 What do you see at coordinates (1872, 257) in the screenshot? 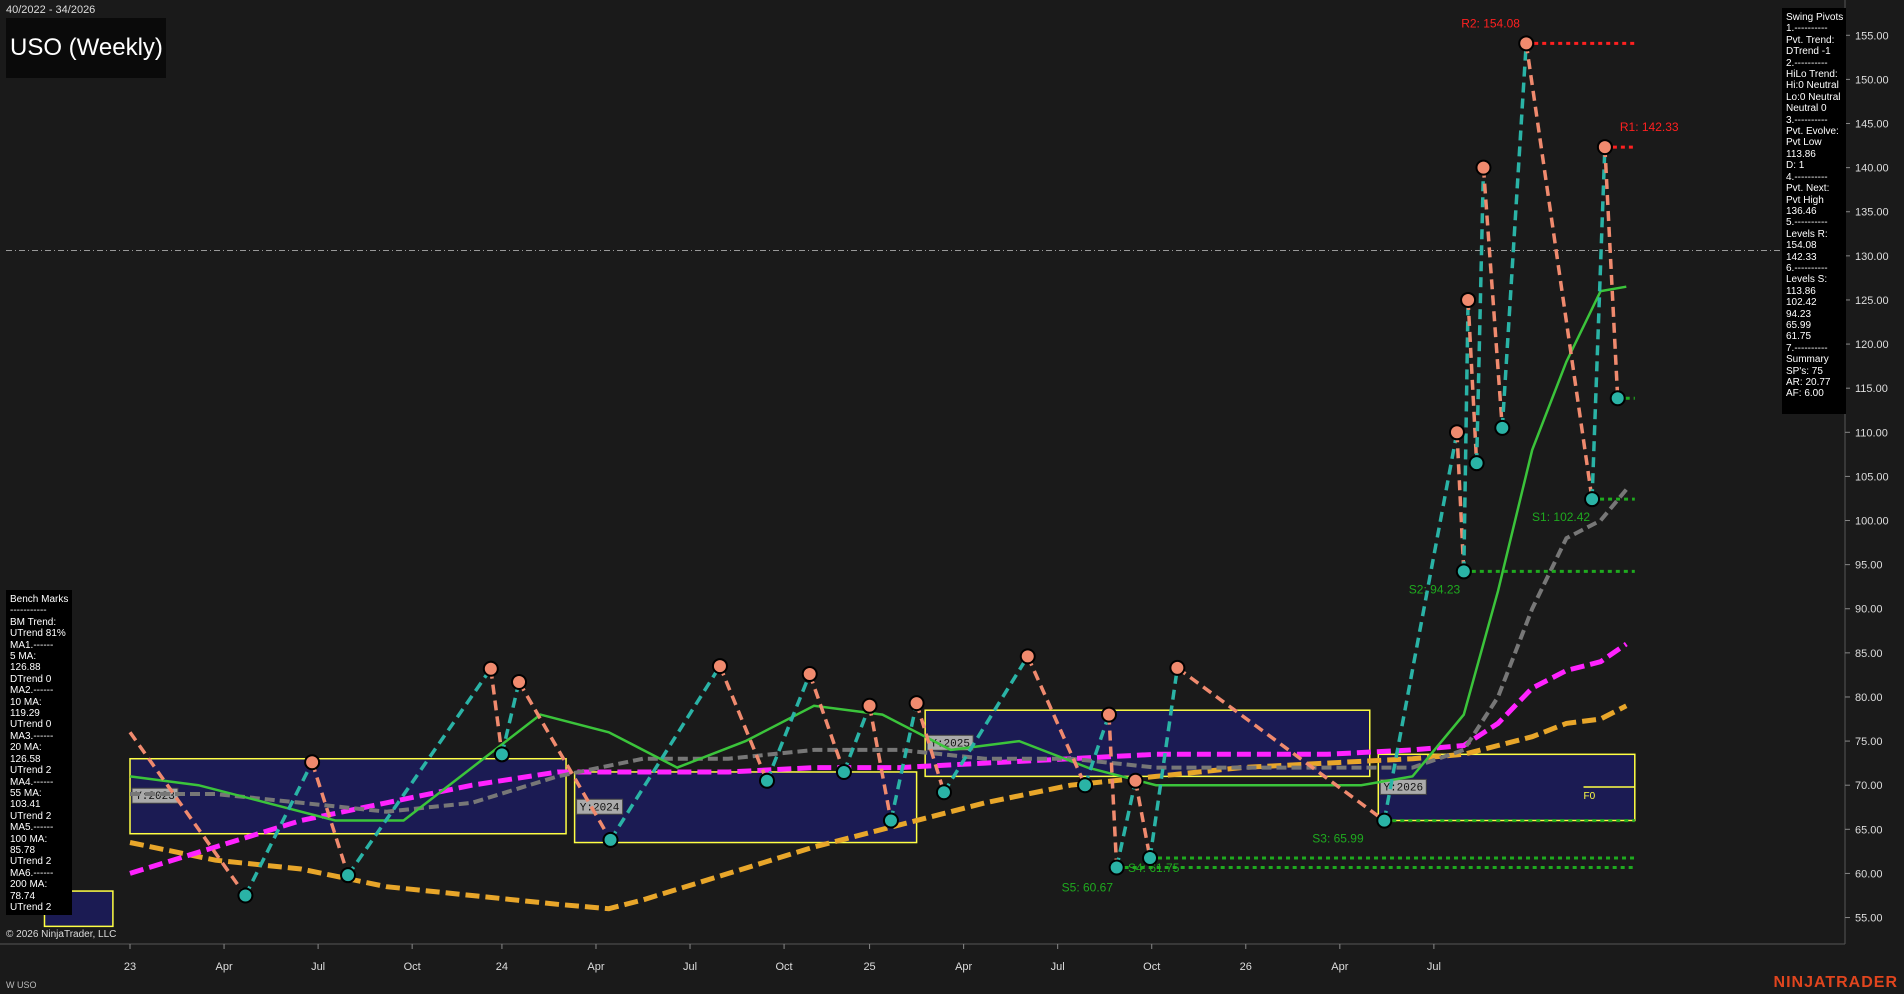
I see `y-tick-label: 130.00` at bounding box center [1872, 257].